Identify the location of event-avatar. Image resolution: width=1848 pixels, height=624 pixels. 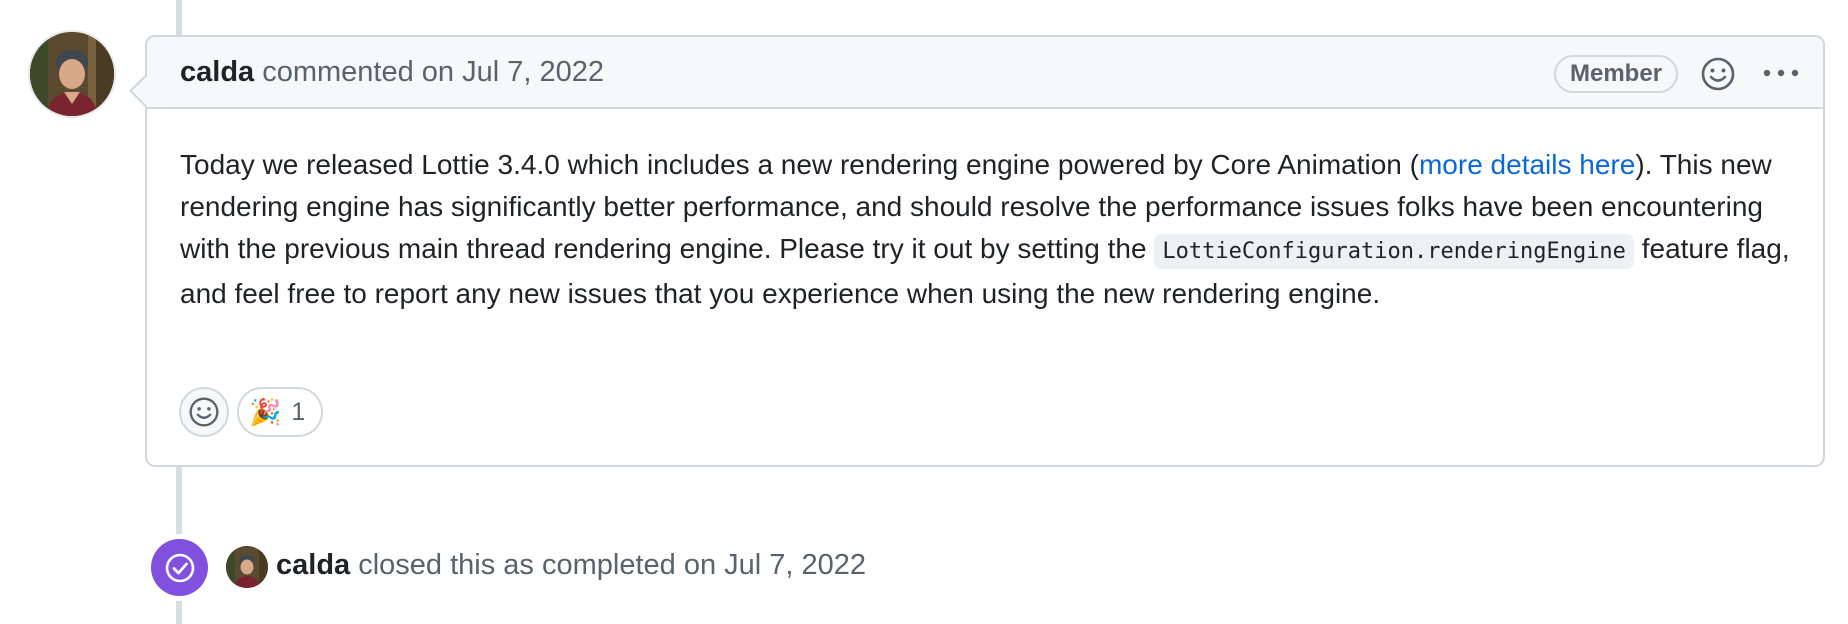
(247, 567).